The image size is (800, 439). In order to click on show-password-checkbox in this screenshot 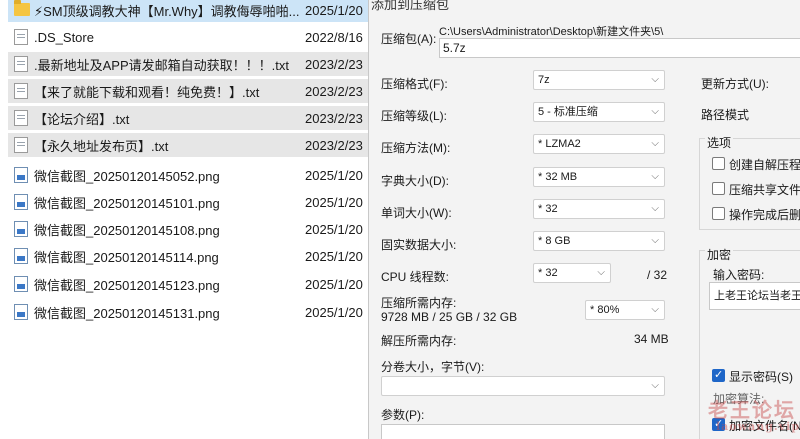, I will do `click(718, 375)`.